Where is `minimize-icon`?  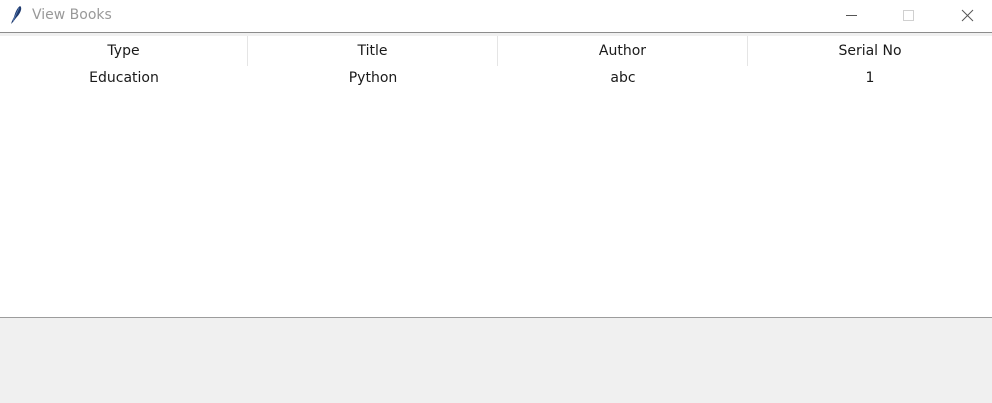
minimize-icon is located at coordinates (851, 15).